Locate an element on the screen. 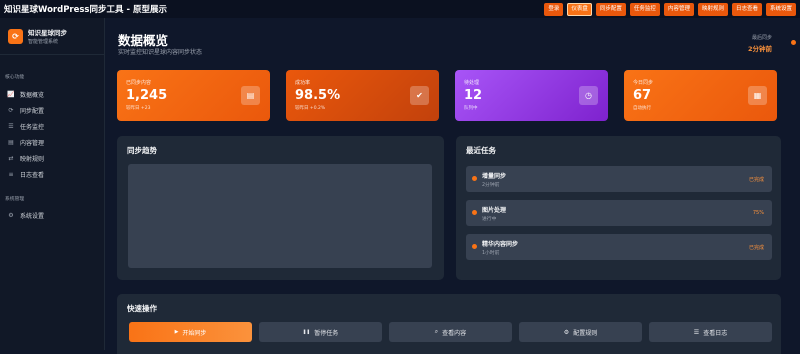 Image resolution: width=800 pixels, height=354 pixels. stat-note: 自动执行 is located at coordinates (642, 108).